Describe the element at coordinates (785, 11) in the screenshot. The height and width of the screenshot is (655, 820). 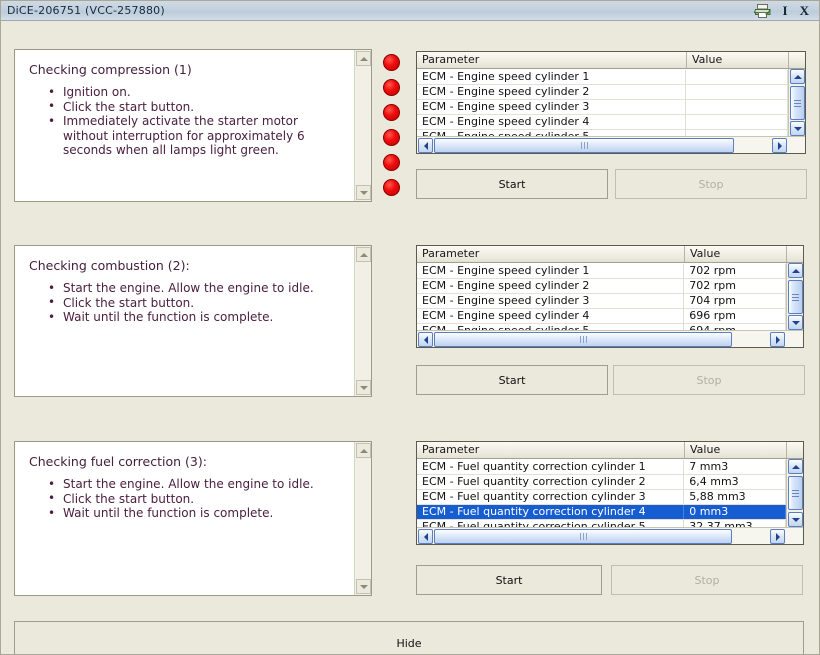
I see `info-button: I` at that location.